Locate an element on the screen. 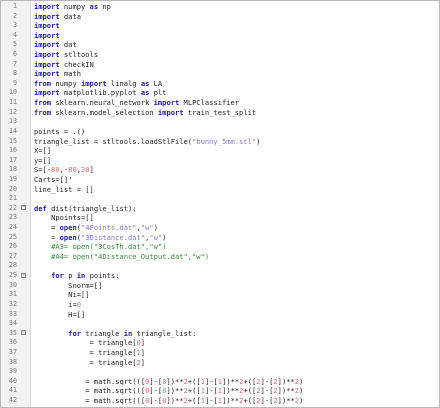  code-line: 38 = triangle[2] is located at coordinates (220, 363).